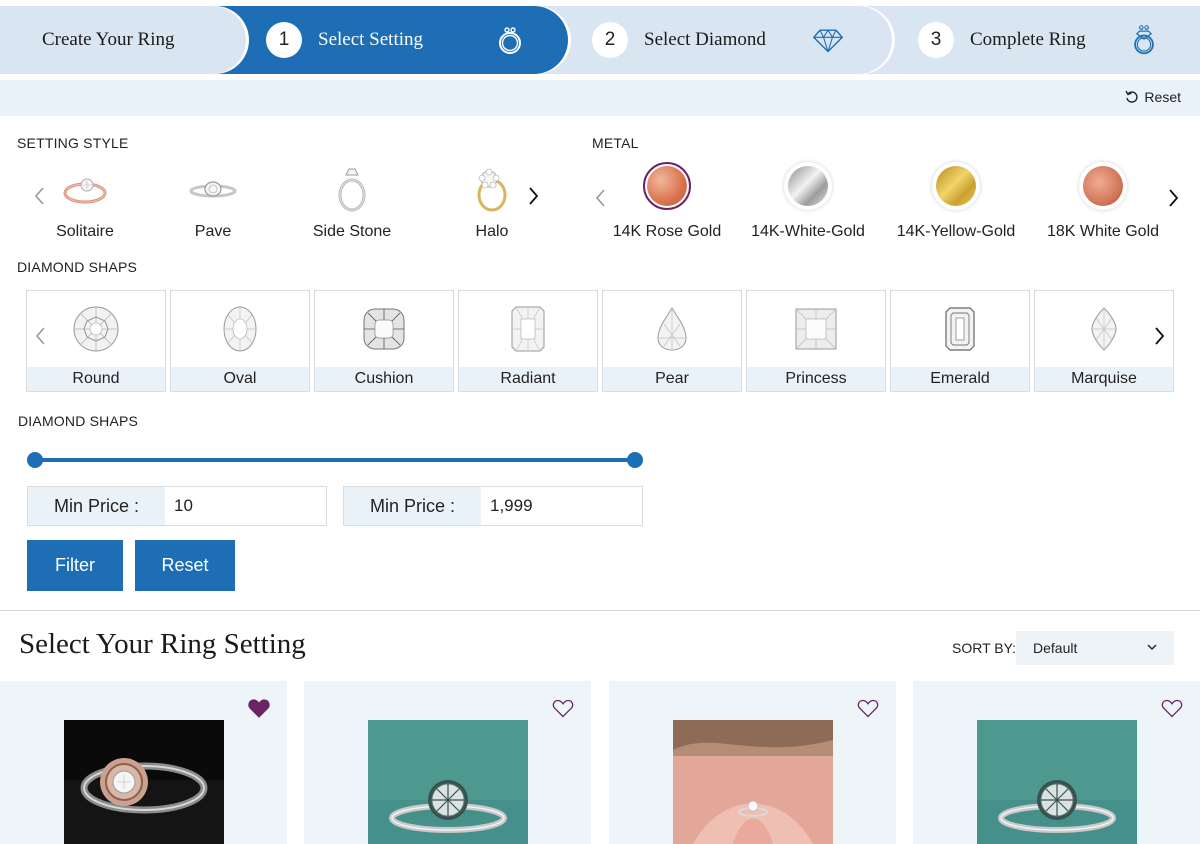  What do you see at coordinates (492, 231) in the screenshot?
I see `style-label-halo: Halo` at bounding box center [492, 231].